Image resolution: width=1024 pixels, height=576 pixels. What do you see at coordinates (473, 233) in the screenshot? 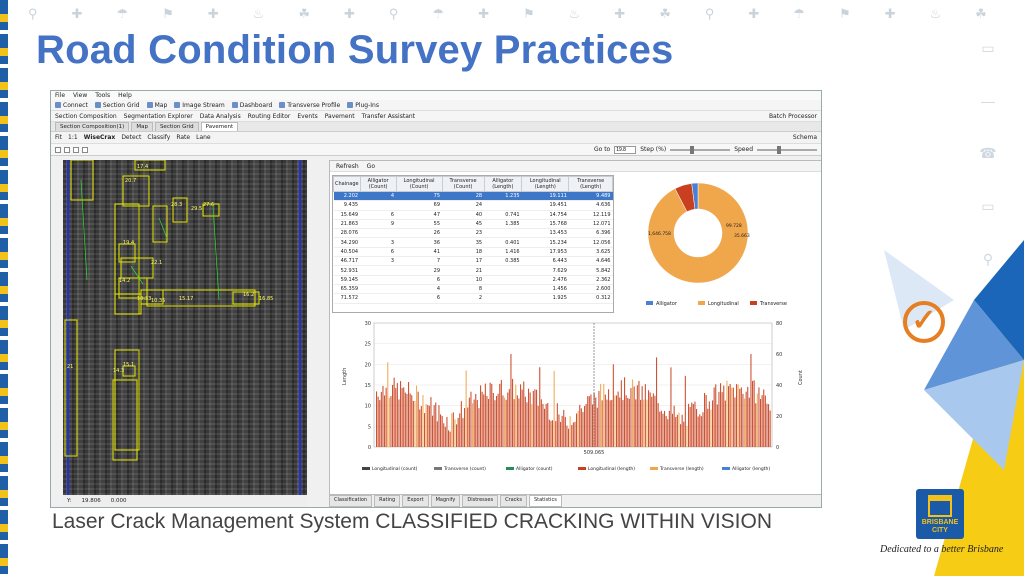
I see `table-row: 28.076 26 23 13.453 6.396` at bounding box center [473, 233].